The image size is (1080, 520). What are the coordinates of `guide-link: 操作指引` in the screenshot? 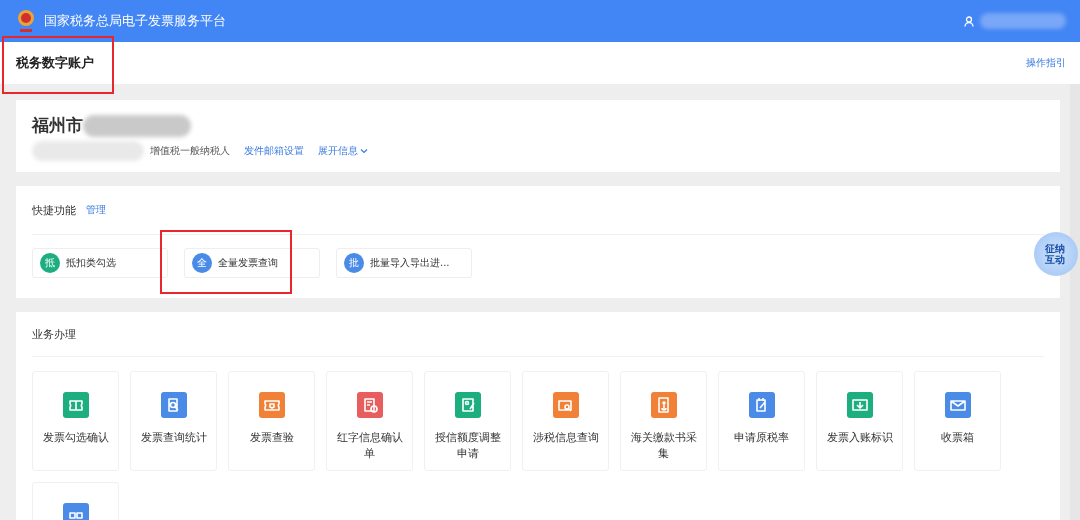 It's located at (1046, 63).